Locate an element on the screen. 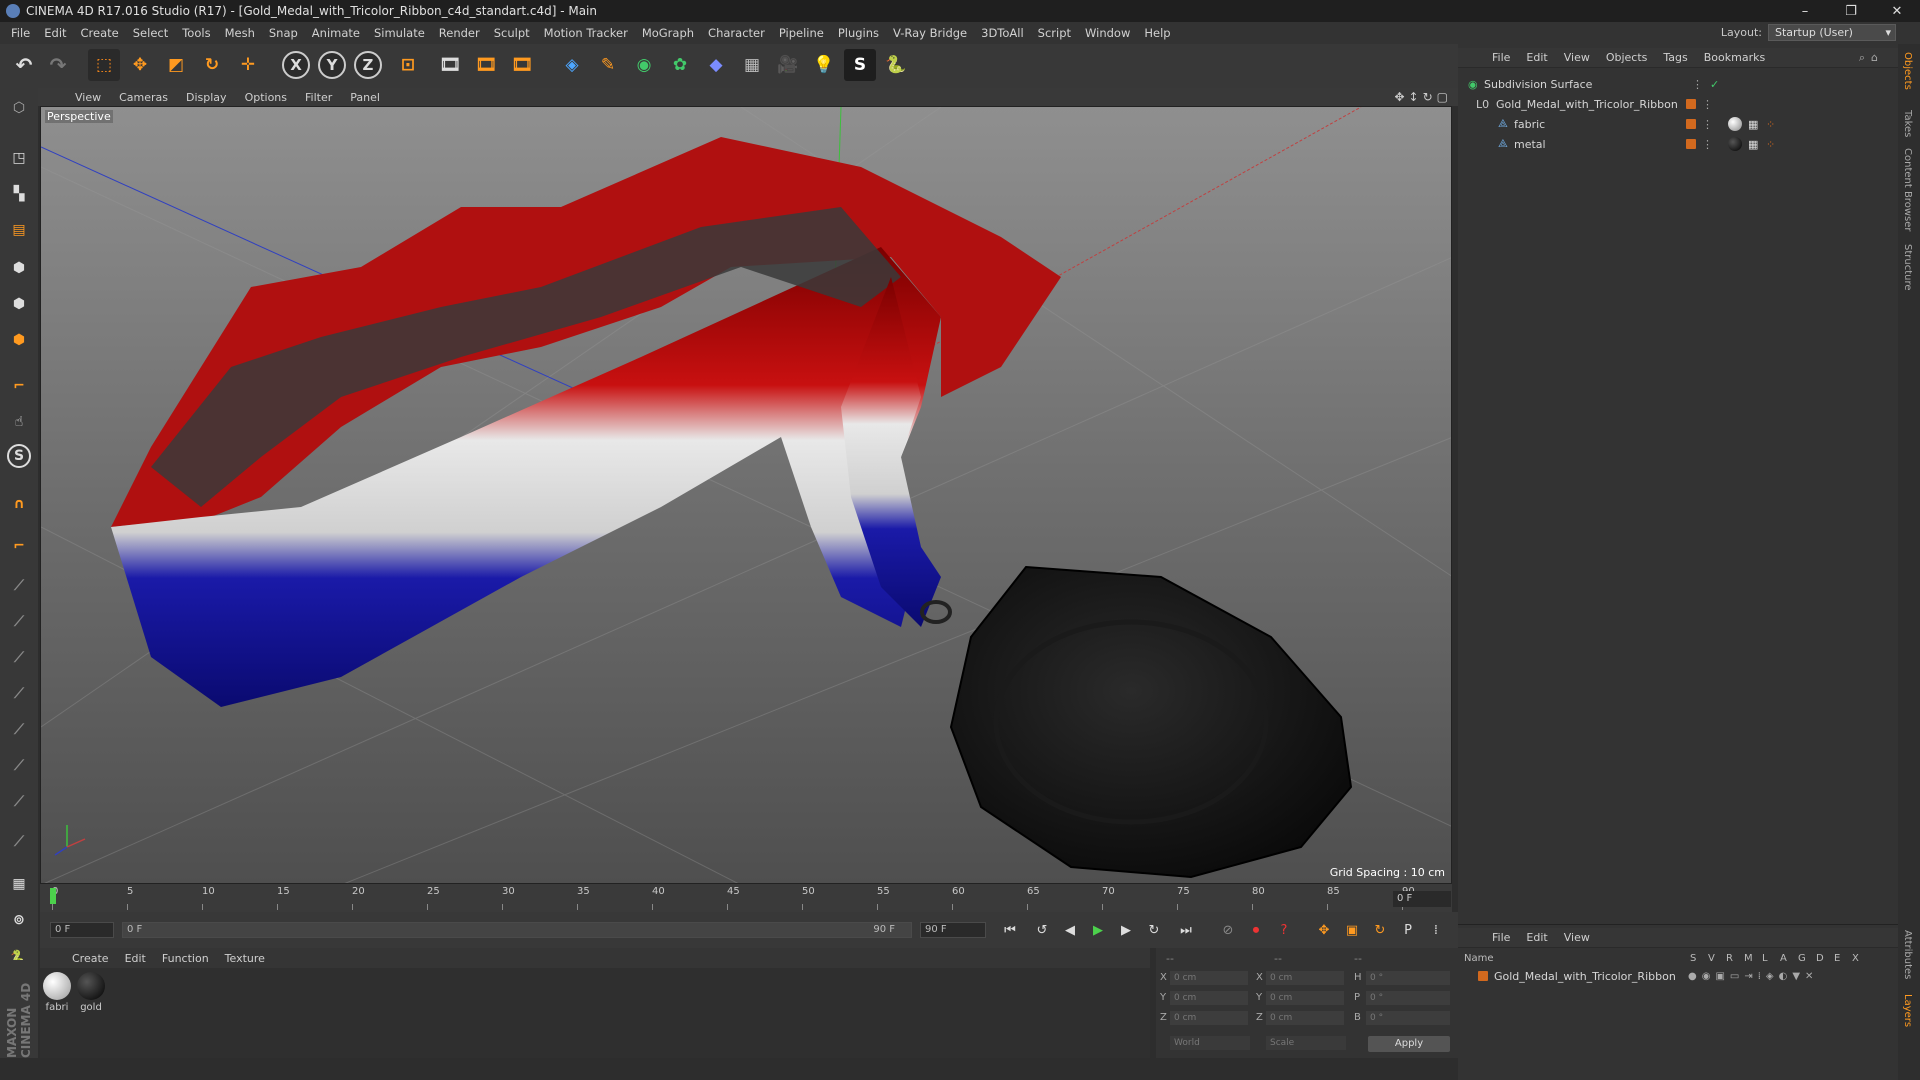  apply-button: Apply is located at coordinates (1409, 1044).